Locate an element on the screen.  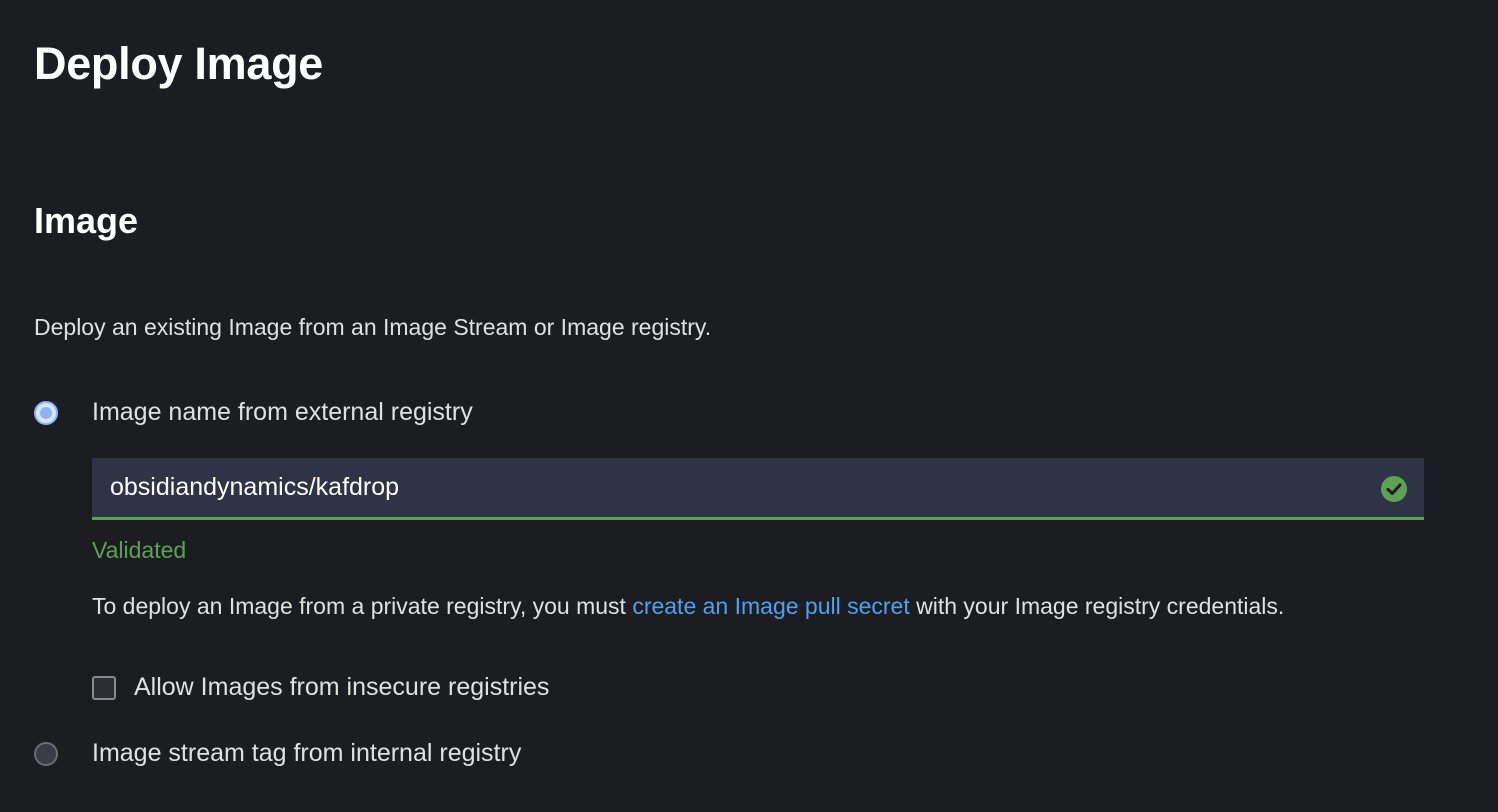
radio-label-external-registry: Image name from external registry is located at coordinates (282, 412).